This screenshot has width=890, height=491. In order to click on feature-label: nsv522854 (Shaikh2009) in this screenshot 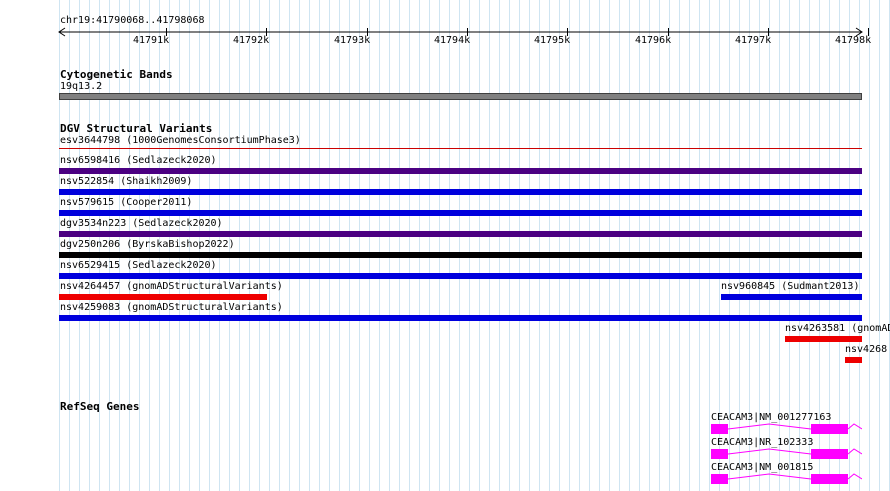, I will do `click(126, 181)`.